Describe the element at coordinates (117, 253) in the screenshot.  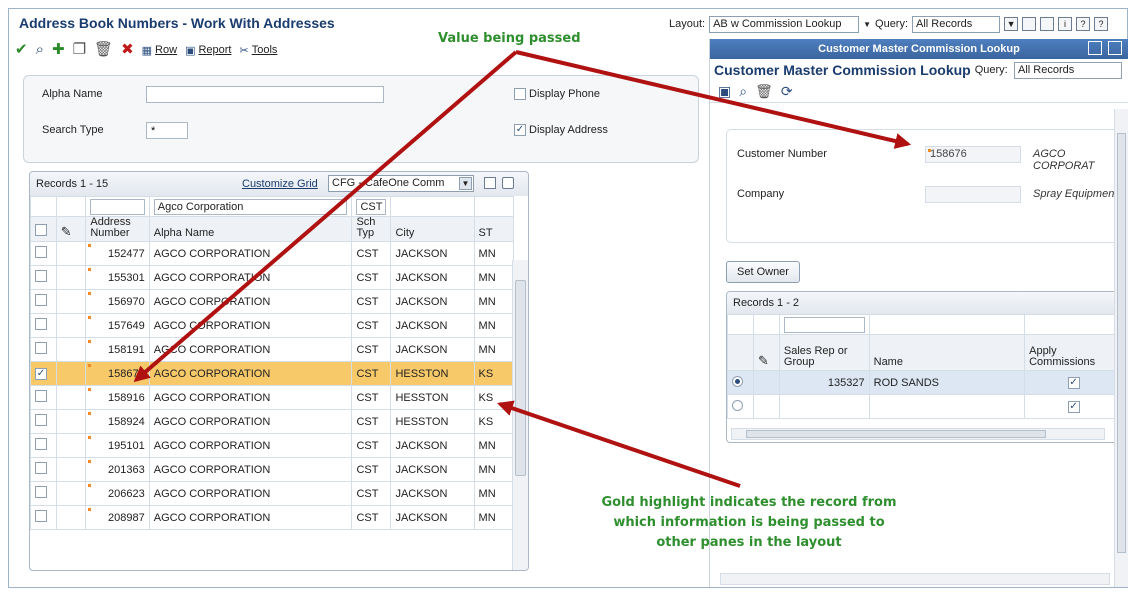
I see `address-number-cell: 152477` at that location.